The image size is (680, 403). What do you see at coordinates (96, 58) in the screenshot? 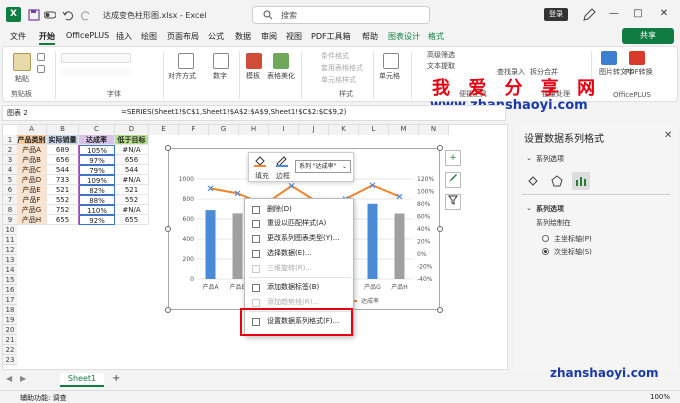
I see `font-family-select` at bounding box center [96, 58].